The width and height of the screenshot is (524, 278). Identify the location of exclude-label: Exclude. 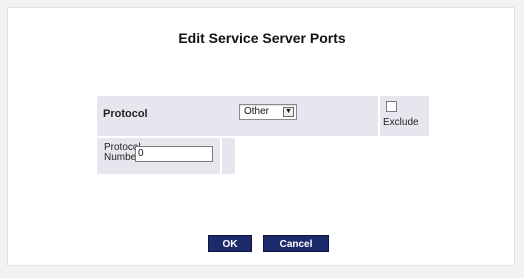
(401, 122).